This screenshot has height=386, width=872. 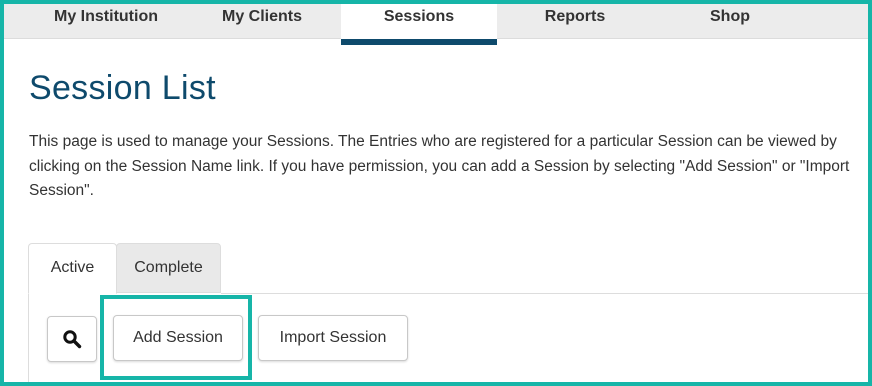 I want to click on search-icon, so click(x=72, y=339).